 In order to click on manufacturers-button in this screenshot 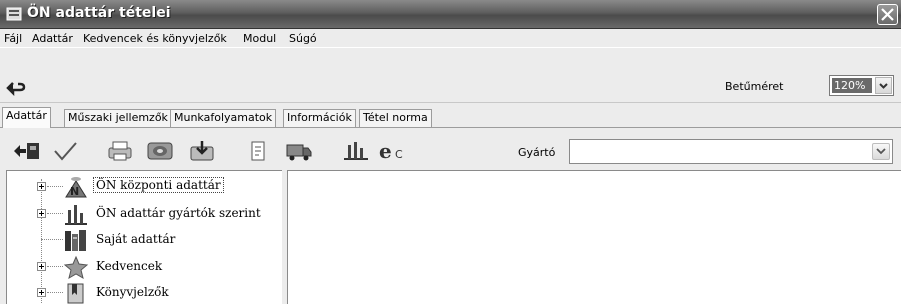, I will do `click(356, 151)`.